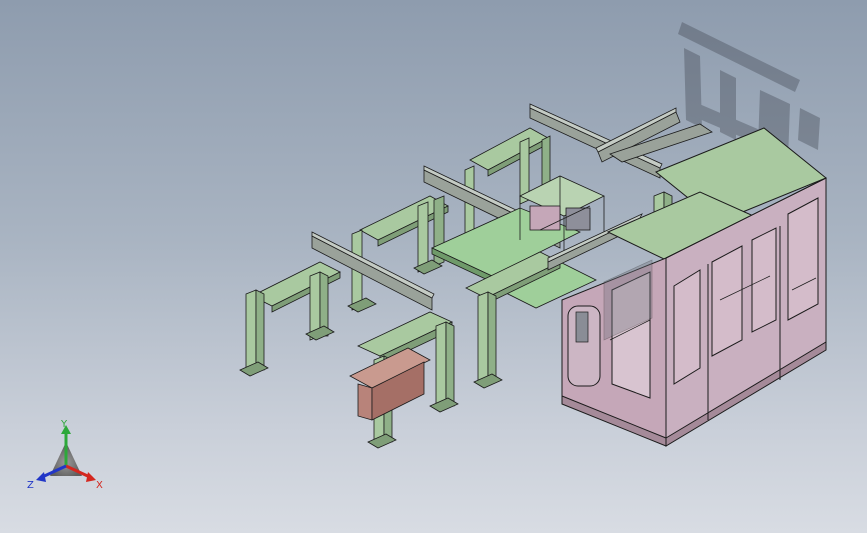 The width and height of the screenshot is (867, 533). I want to click on y-axis-label: Y, so click(64, 425).